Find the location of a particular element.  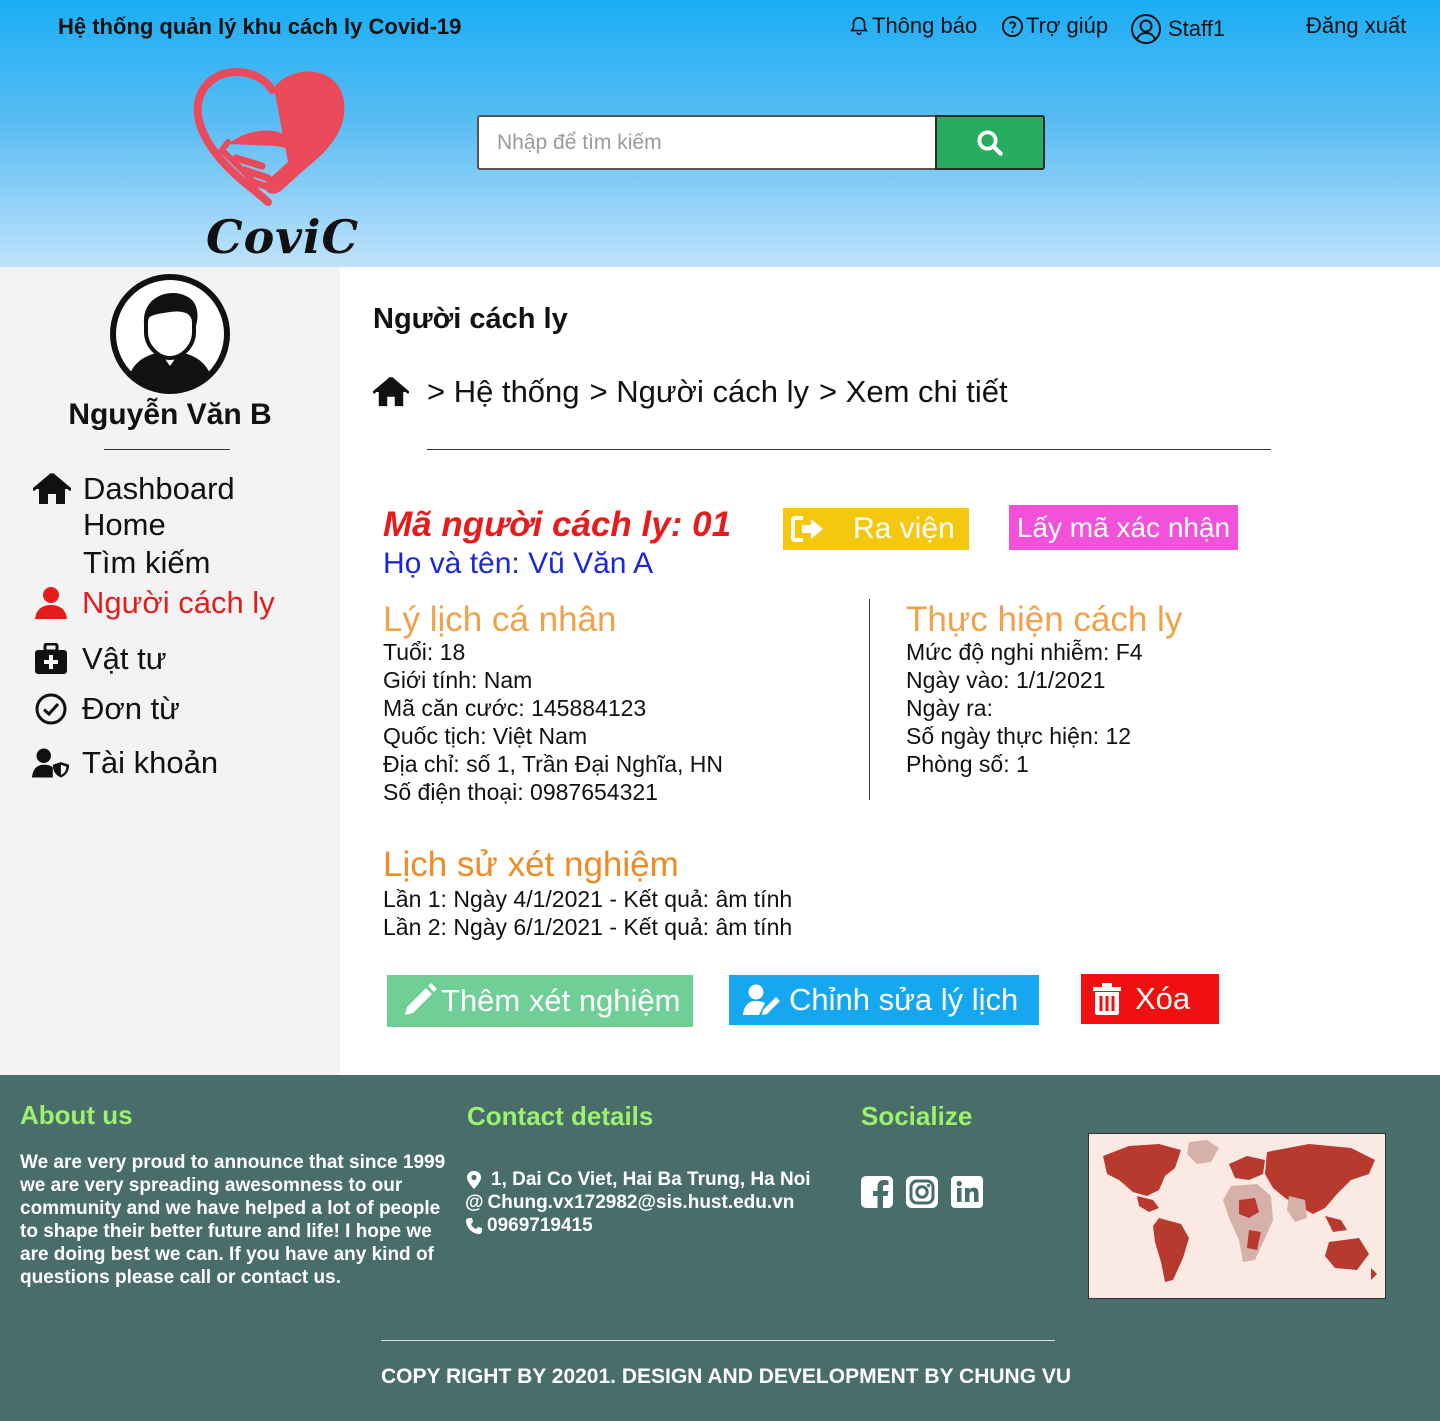

contact-phone-text: 0969719415 is located at coordinates (540, 1225).